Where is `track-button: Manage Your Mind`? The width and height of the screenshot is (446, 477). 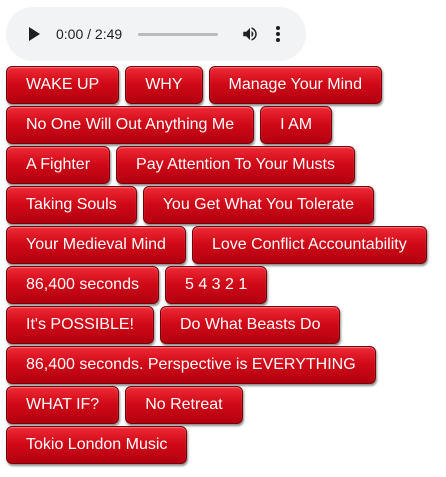
track-button: Manage Your Mind is located at coordinates (295, 85).